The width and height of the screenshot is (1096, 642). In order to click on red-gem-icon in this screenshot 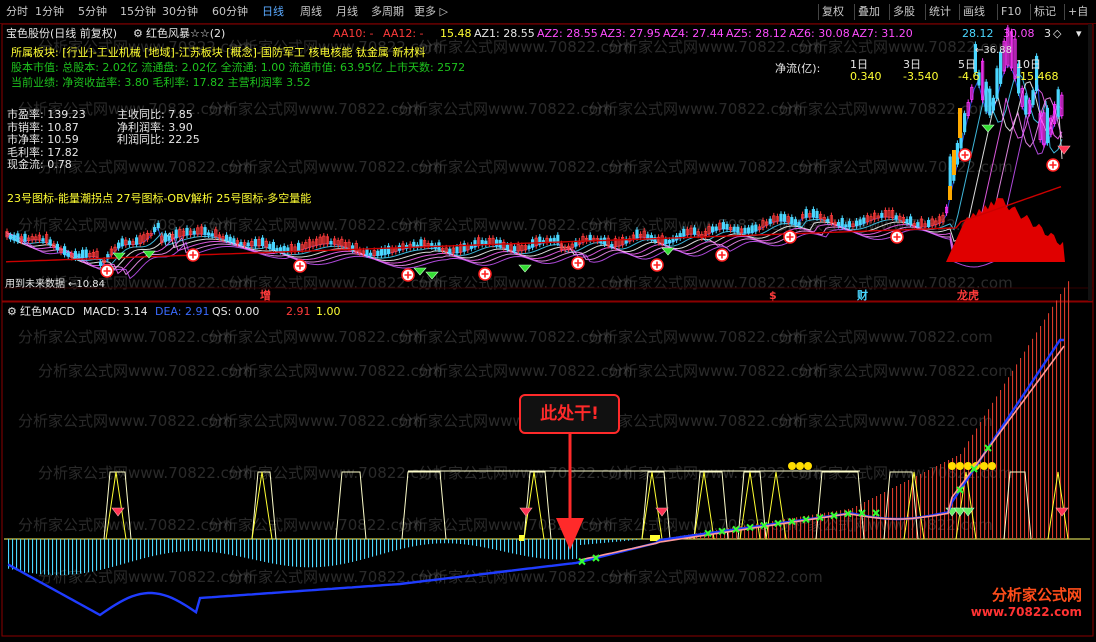, I will do `click(526, 512)`.